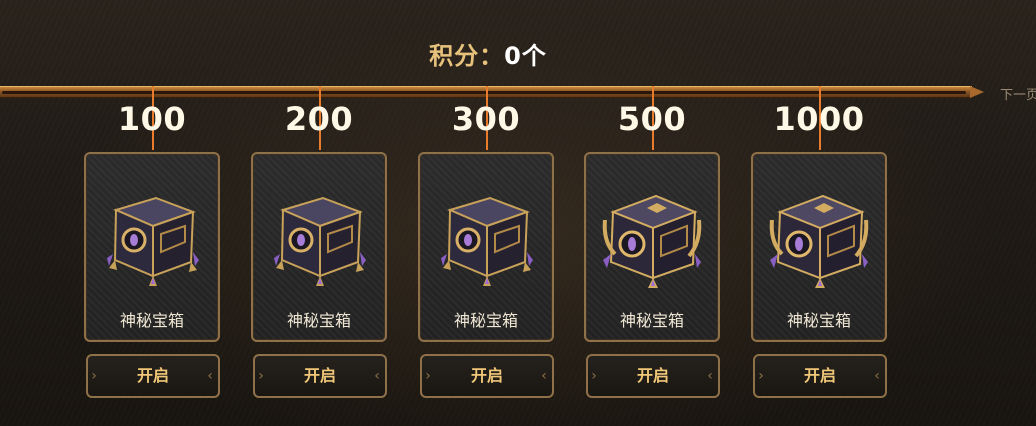  Describe the element at coordinates (319, 119) in the screenshot. I see `tier-points: 200` at that location.